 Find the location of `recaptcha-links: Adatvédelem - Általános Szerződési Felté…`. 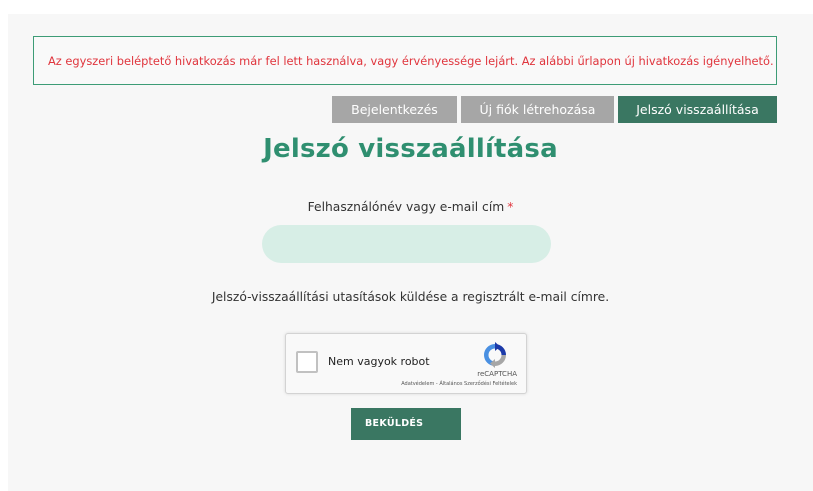

recaptcha-links: Adatvédelem - Általános Szerződési Felté… is located at coordinates (459, 384).